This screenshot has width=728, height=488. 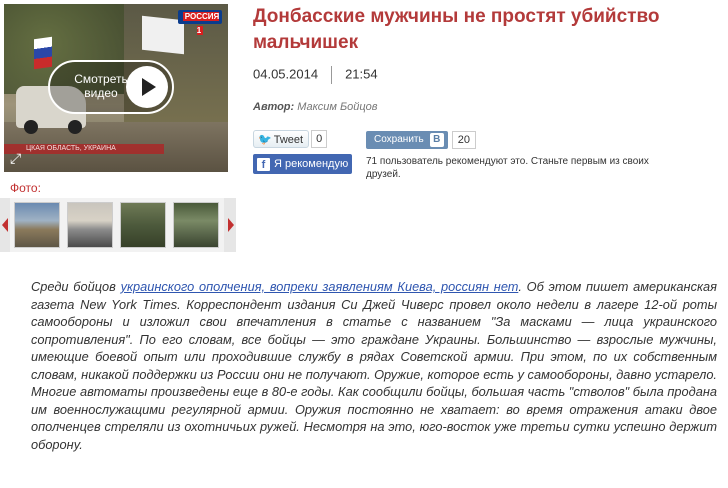 I want to click on gallery-next-arrow-icon, so click(x=230, y=225).